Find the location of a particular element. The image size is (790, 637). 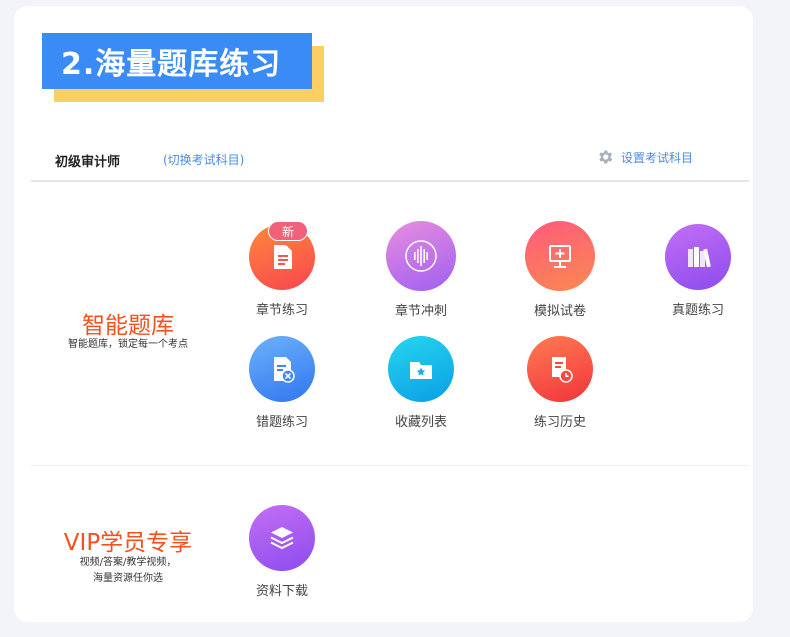

switch-exam-link: (切换考试科目) is located at coordinates (203, 159).